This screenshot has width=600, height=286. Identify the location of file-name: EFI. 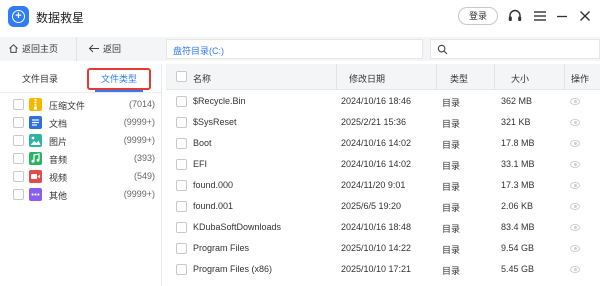
(200, 164).